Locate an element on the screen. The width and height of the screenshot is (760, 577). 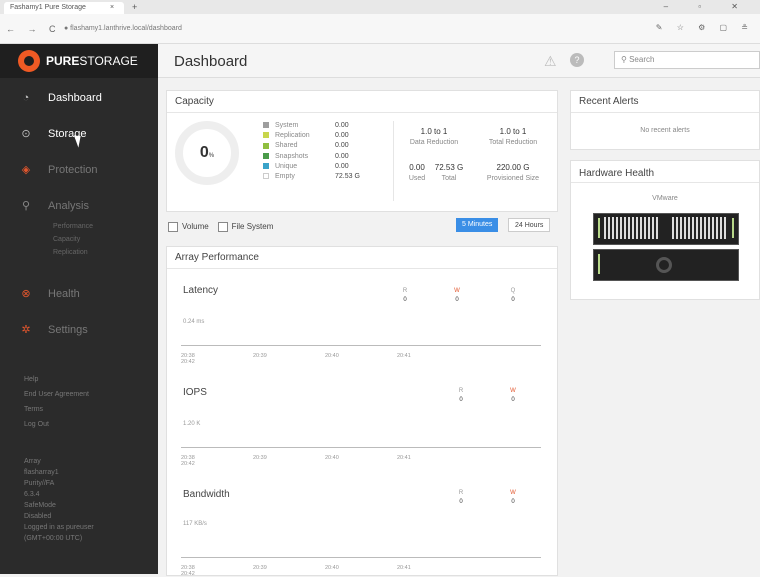
iops-scale: 1.20 K is located at coordinates (192, 424).